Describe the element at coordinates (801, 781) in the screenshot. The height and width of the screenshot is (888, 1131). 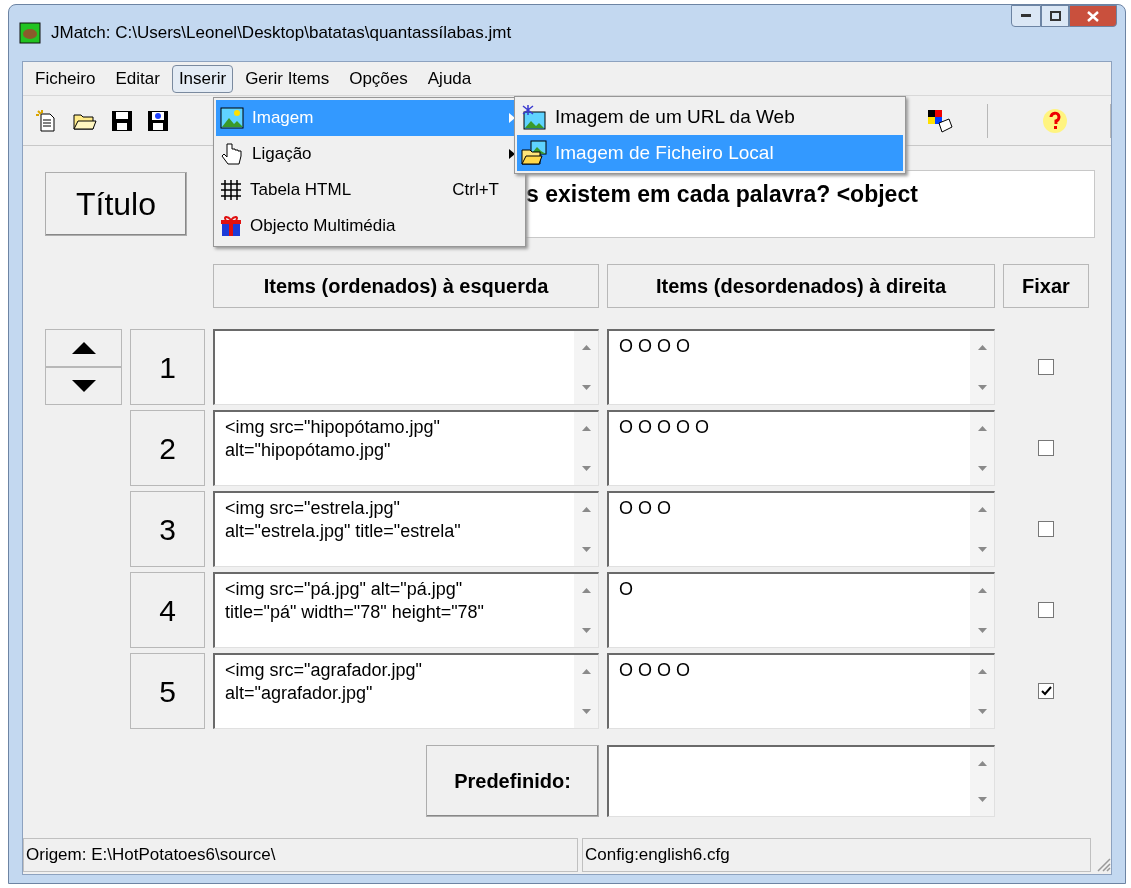
I see `default-field` at that location.